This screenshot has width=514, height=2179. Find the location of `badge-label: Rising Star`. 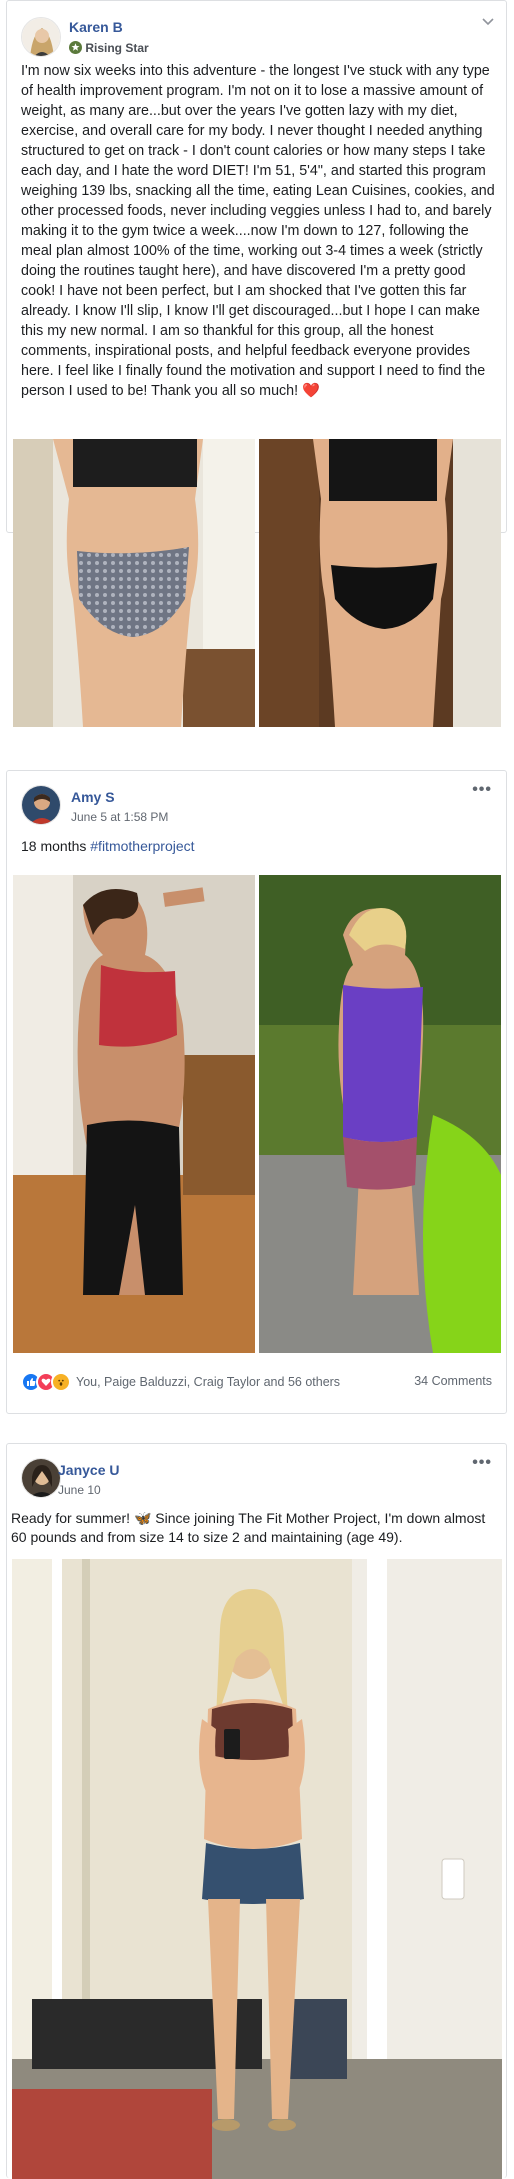

badge-label: Rising Star is located at coordinates (117, 48).